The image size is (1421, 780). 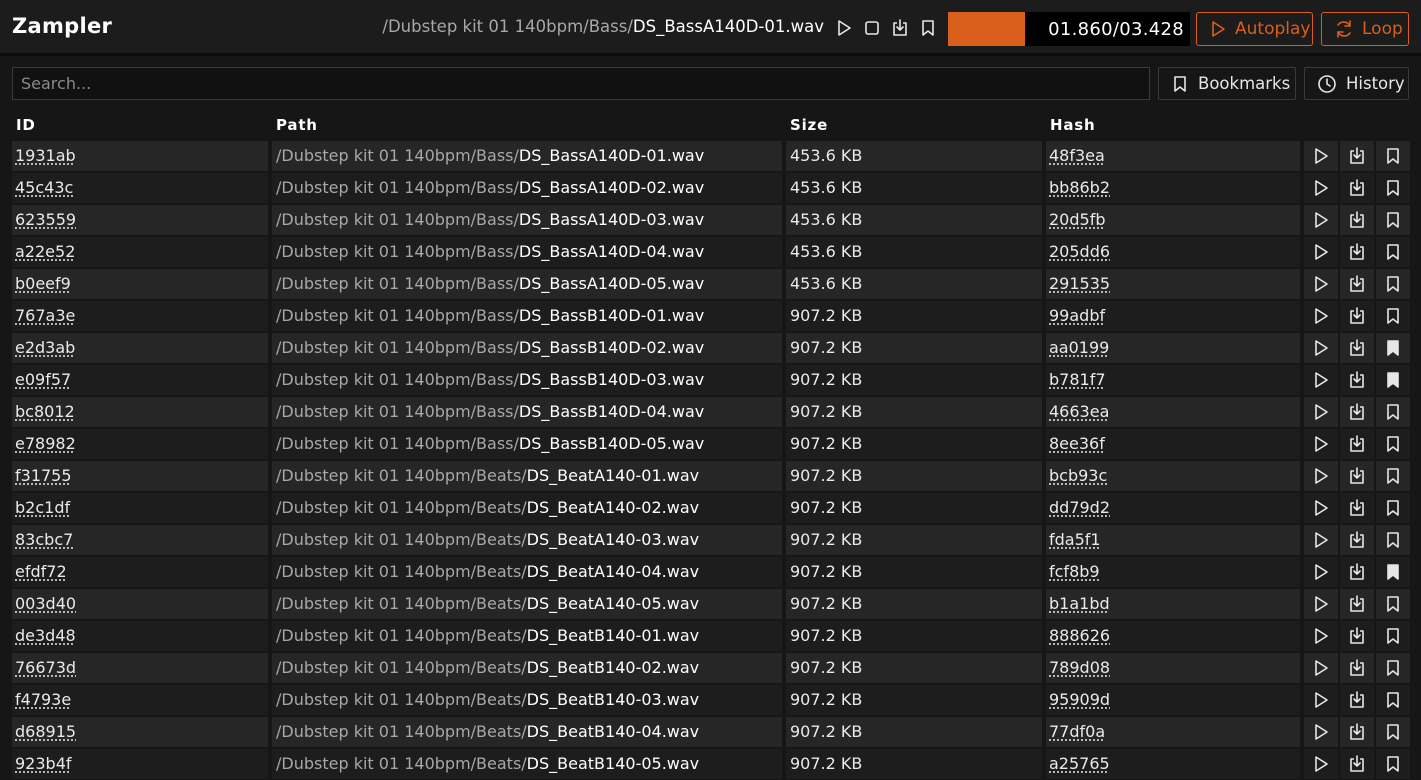 What do you see at coordinates (45, 667) in the screenshot?
I see `id-link: 76673d` at bounding box center [45, 667].